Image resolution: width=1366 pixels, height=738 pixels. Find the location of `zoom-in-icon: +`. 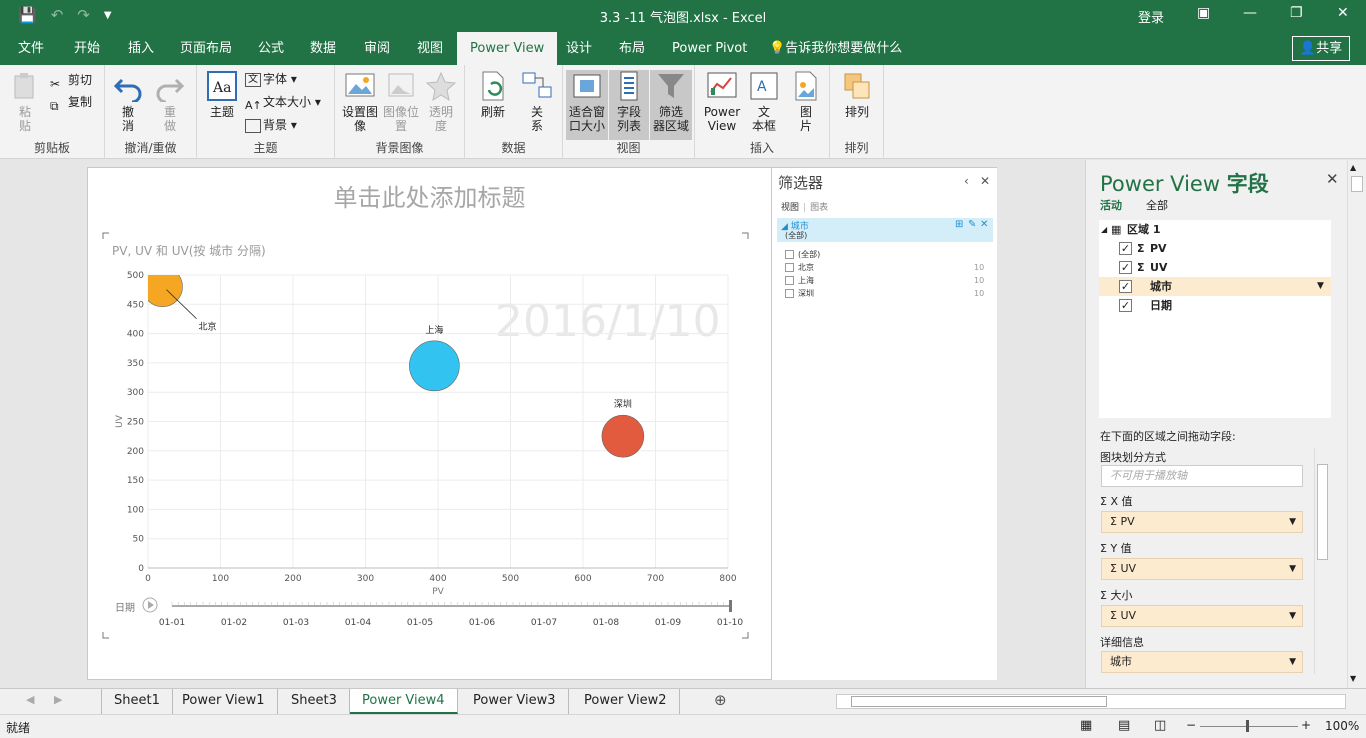

zoom-in-icon: + is located at coordinates (1306, 725).